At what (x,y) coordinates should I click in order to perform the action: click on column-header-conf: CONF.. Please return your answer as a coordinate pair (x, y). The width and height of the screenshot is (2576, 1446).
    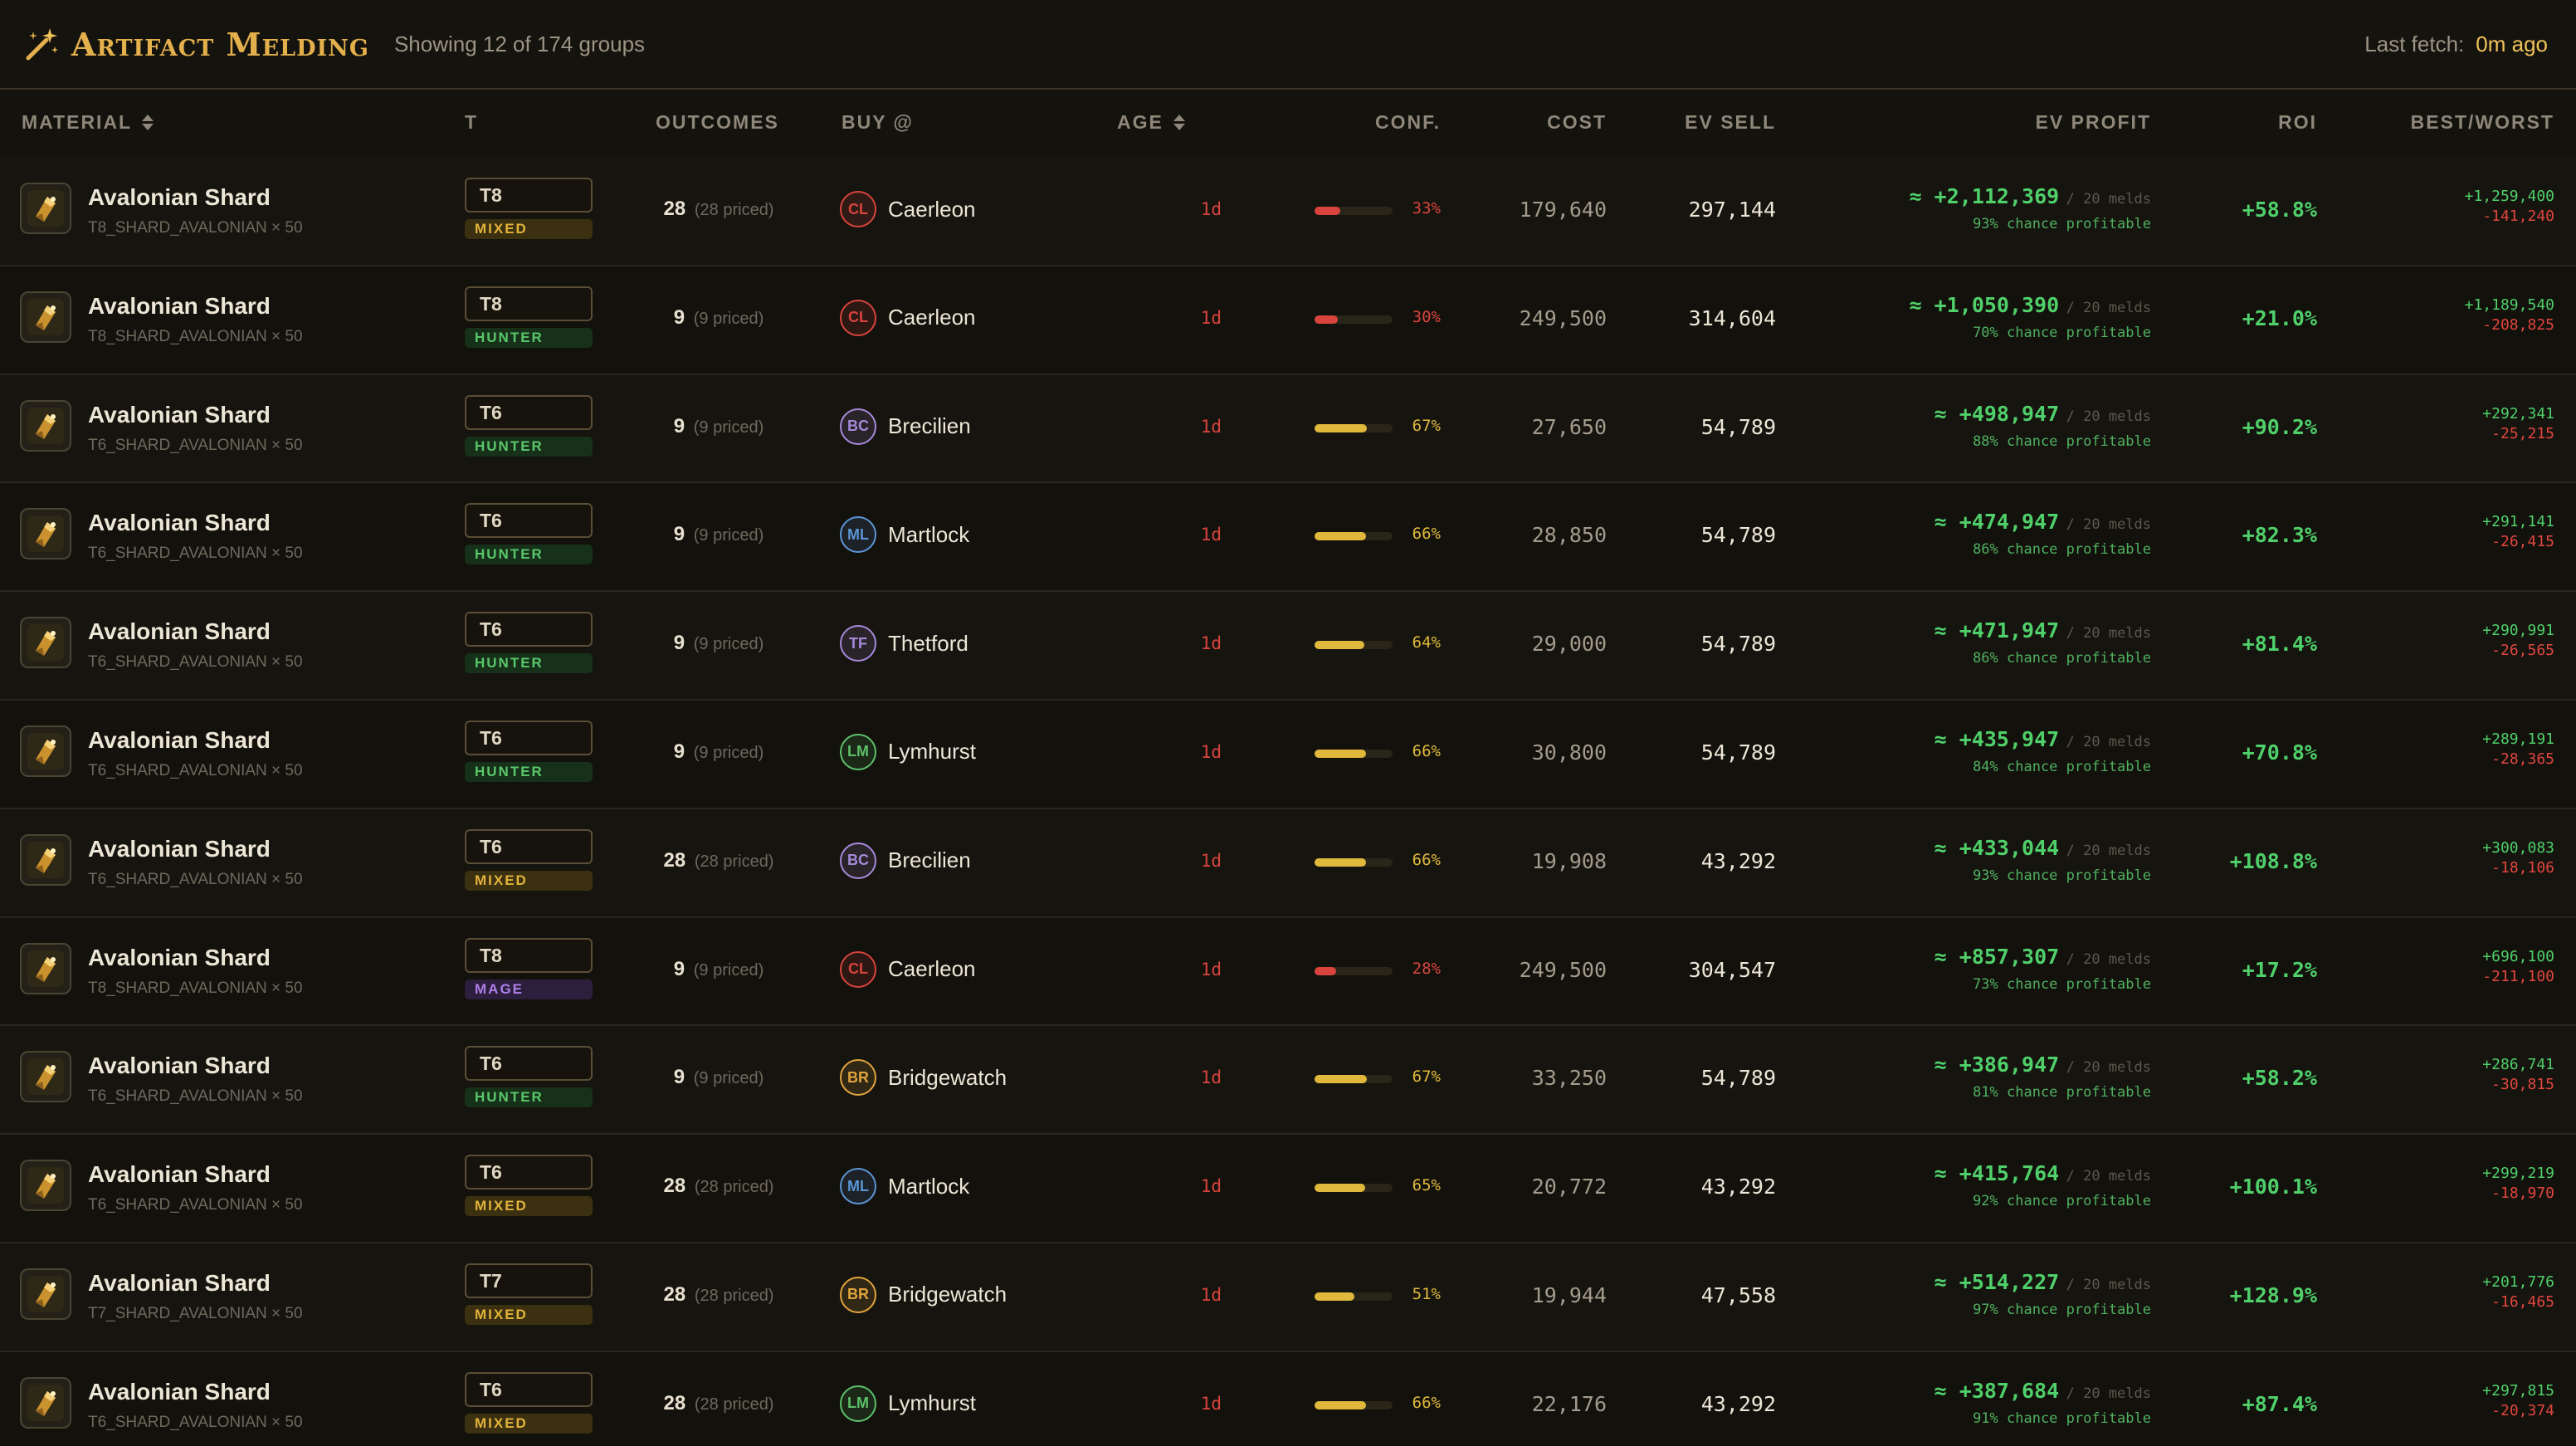
    Looking at the image, I should click on (1376, 122).